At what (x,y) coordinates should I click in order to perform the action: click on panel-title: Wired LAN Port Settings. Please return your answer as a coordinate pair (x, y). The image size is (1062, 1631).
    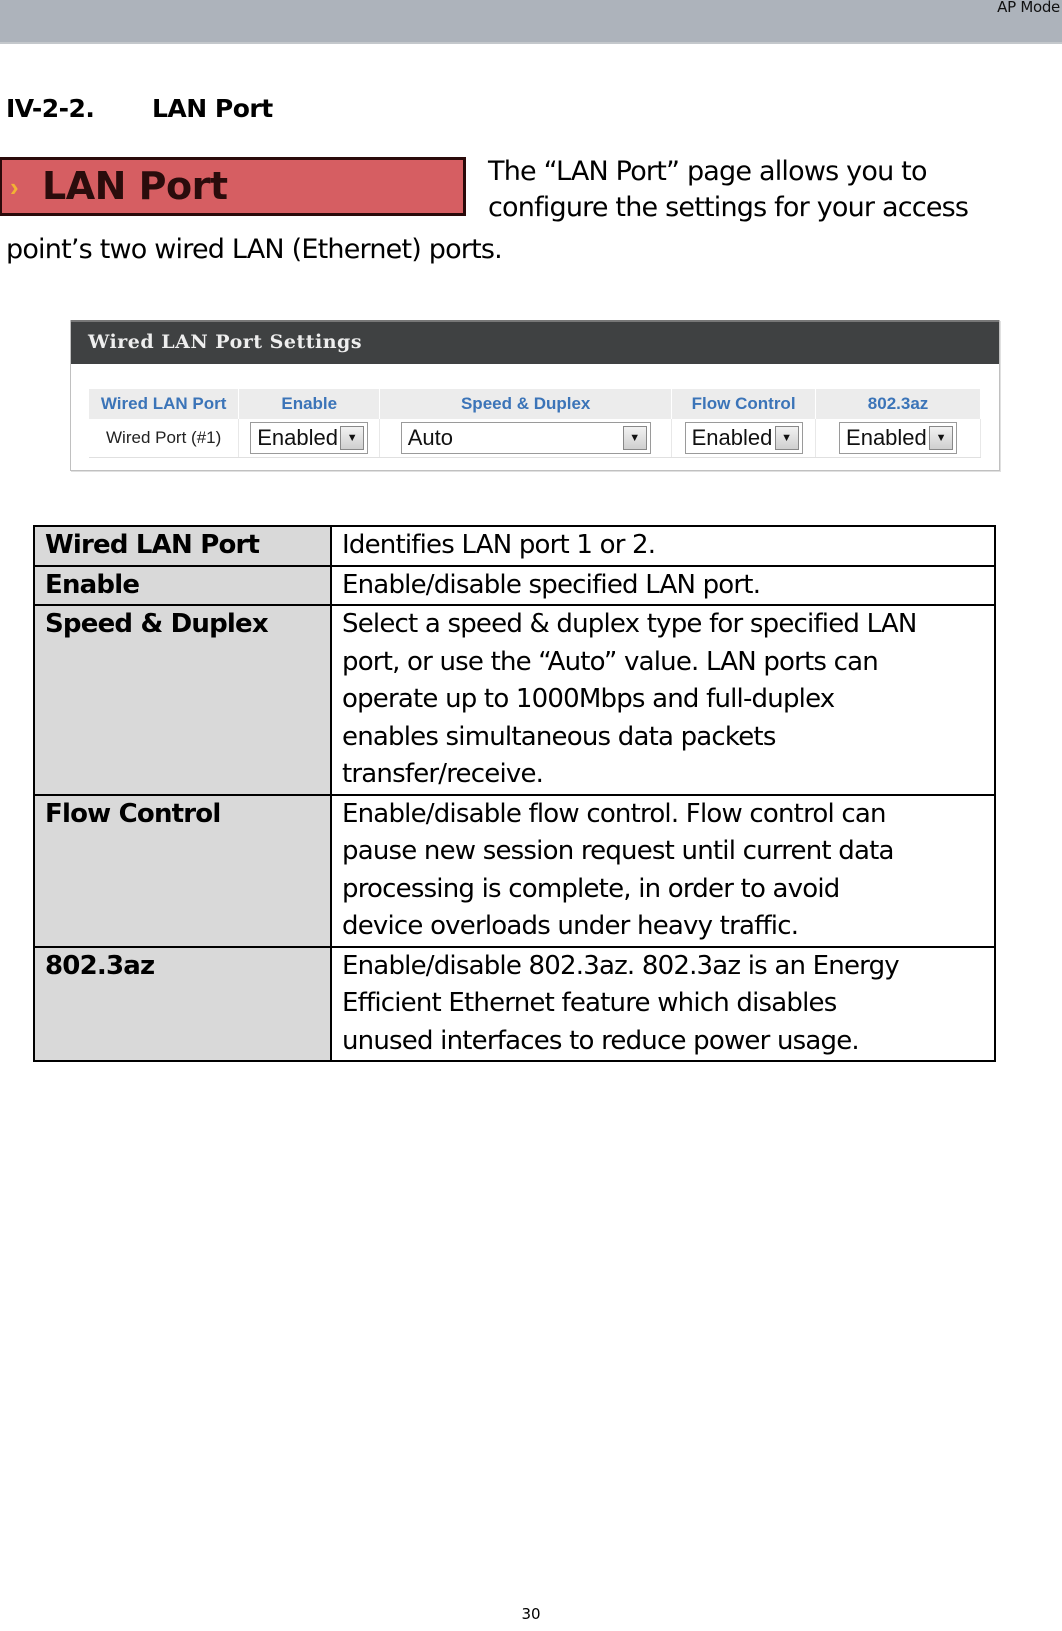
    Looking at the image, I should click on (535, 342).